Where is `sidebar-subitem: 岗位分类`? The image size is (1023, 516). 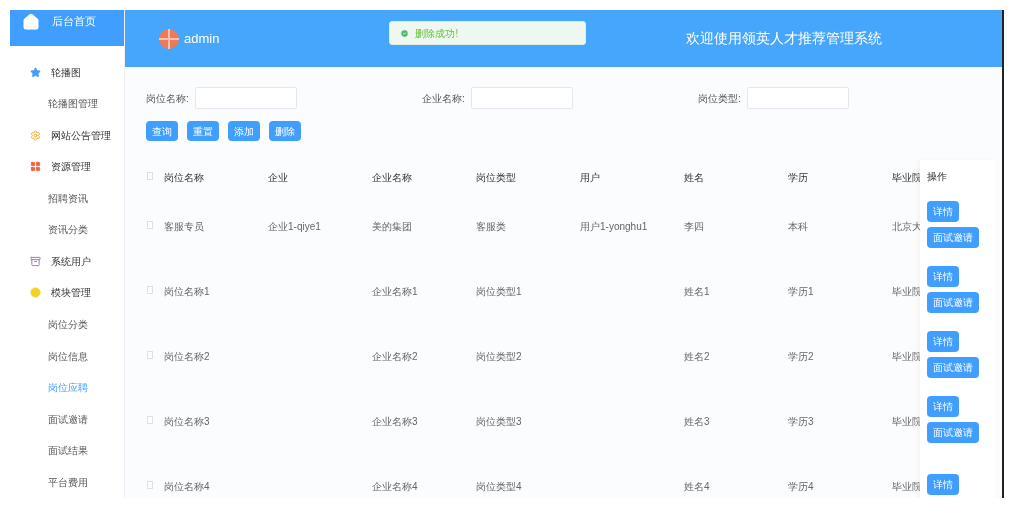
sidebar-subitem: 岗位分类 is located at coordinates (67, 324).